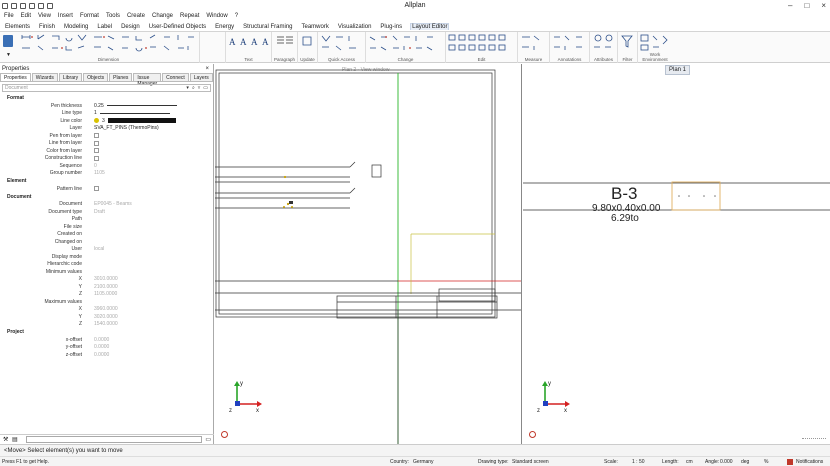 The image size is (830, 466). Describe the element at coordinates (175, 77) in the screenshot. I see `tab-connect: Connect` at that location.